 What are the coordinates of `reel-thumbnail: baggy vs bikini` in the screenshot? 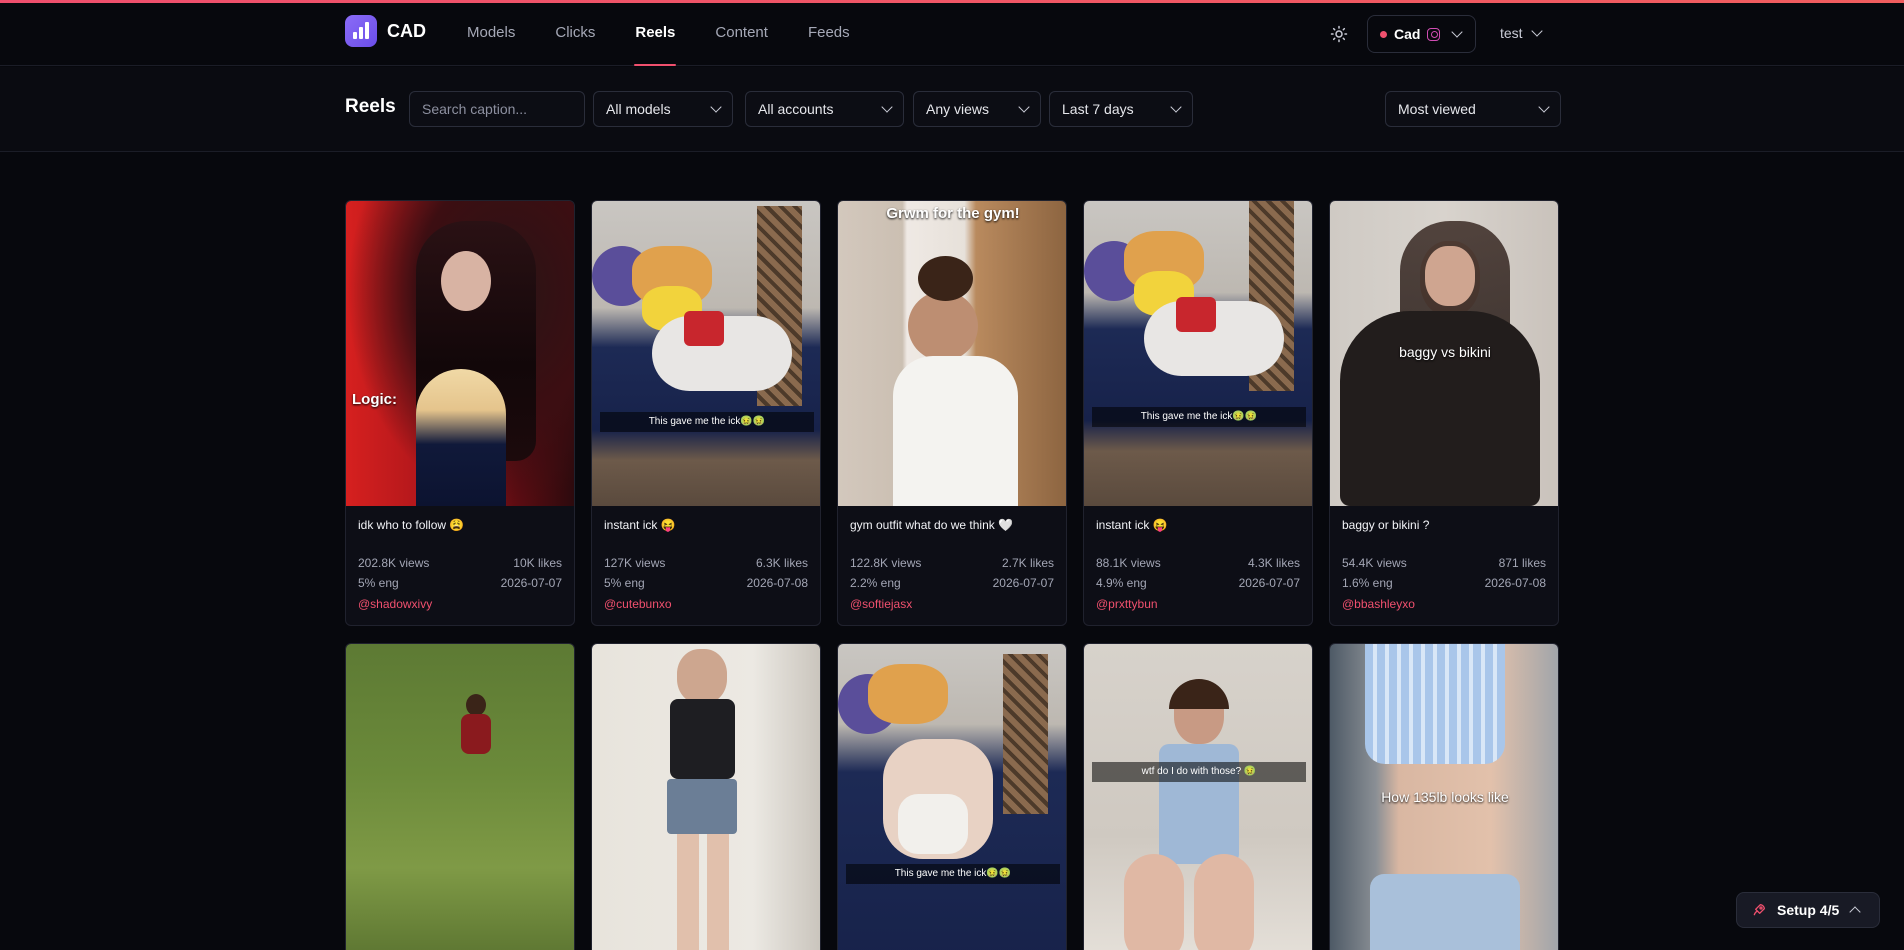 It's located at (1444, 353).